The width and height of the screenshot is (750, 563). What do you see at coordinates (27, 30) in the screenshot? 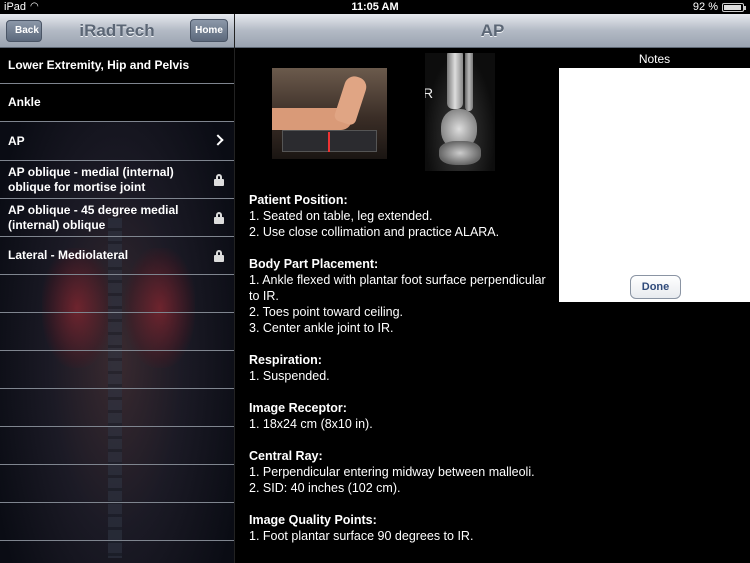
I see `back-button-label: Back` at bounding box center [27, 30].